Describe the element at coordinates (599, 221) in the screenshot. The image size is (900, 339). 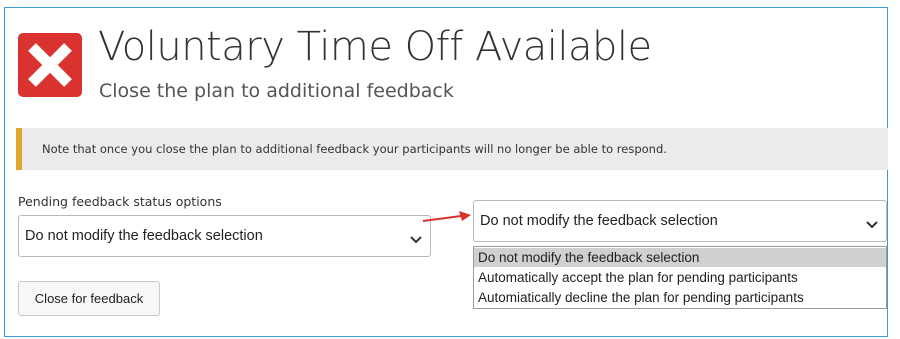
I see `pending-feedback-select-open-value: Do not modify the feedback selection` at that location.